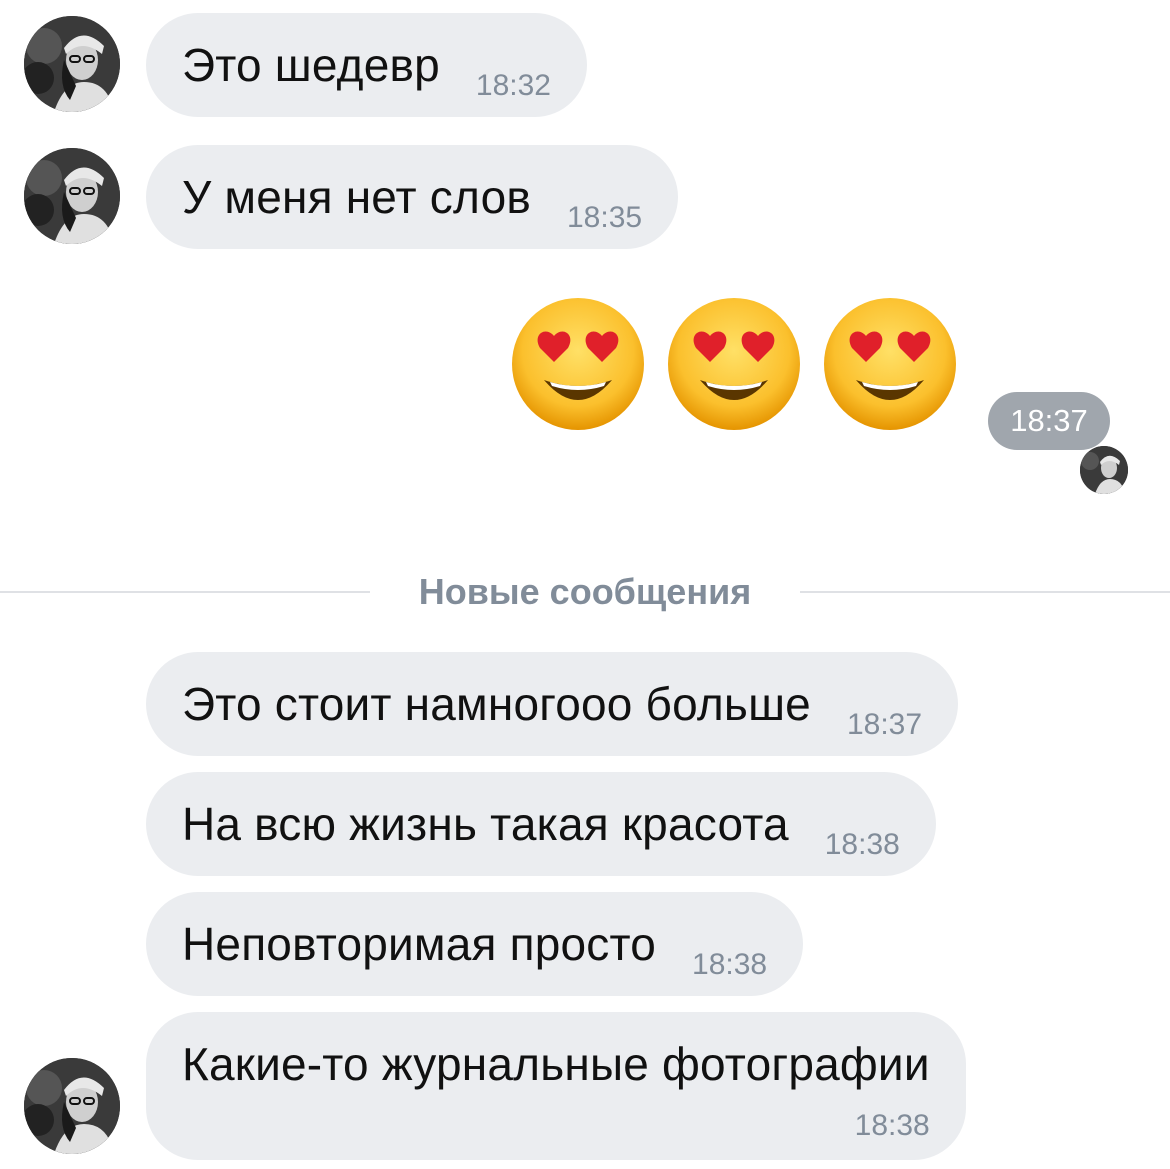  Describe the element at coordinates (884, 724) in the screenshot. I see `message-time: 18:37` at that location.